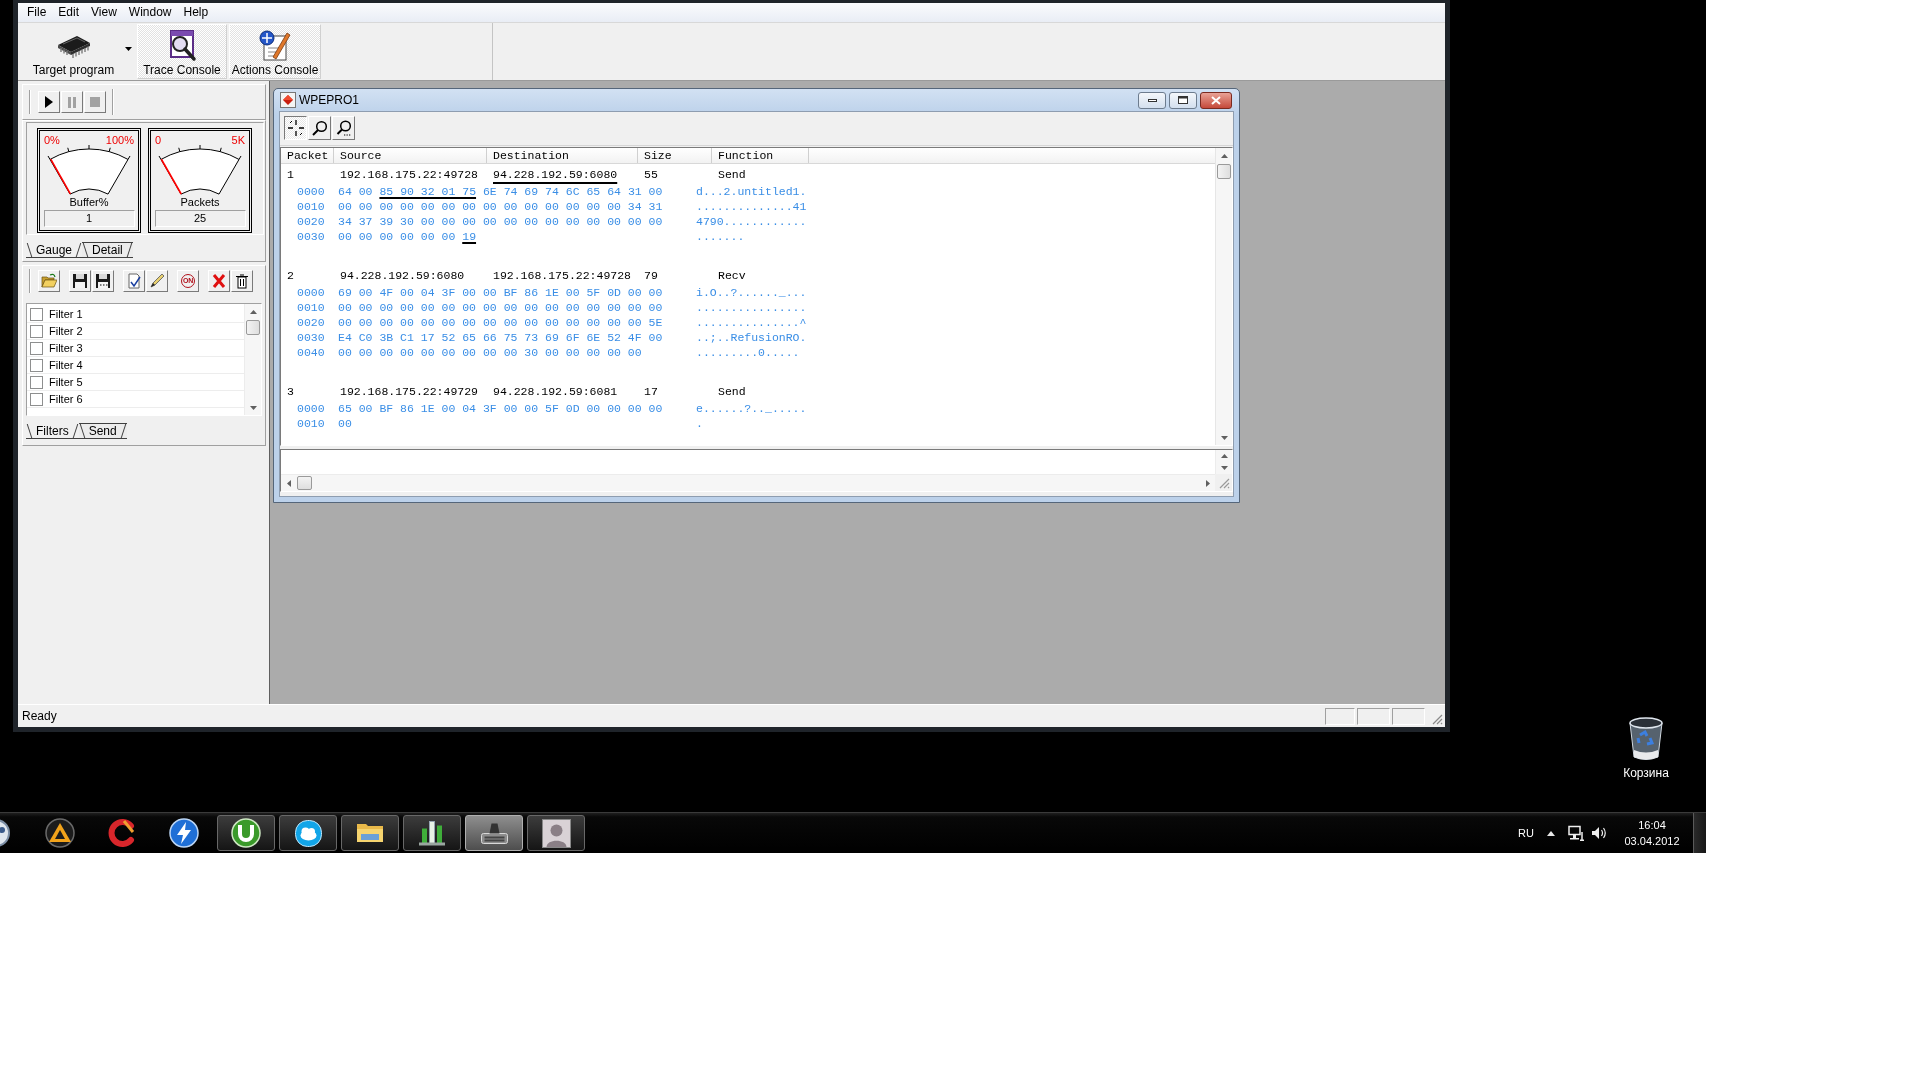 The width and height of the screenshot is (1920, 1080). I want to click on save-button, so click(80, 281).